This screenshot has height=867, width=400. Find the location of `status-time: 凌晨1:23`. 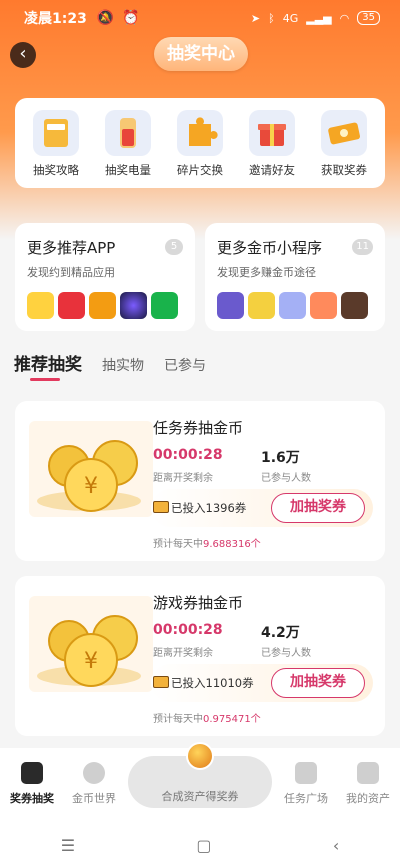

status-time: 凌晨1:23 is located at coordinates (55, 19).